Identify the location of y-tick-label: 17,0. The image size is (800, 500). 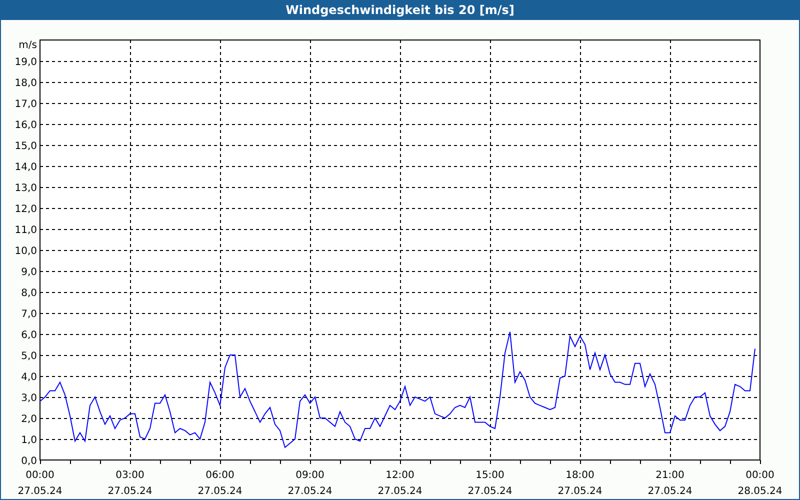
(25, 104).